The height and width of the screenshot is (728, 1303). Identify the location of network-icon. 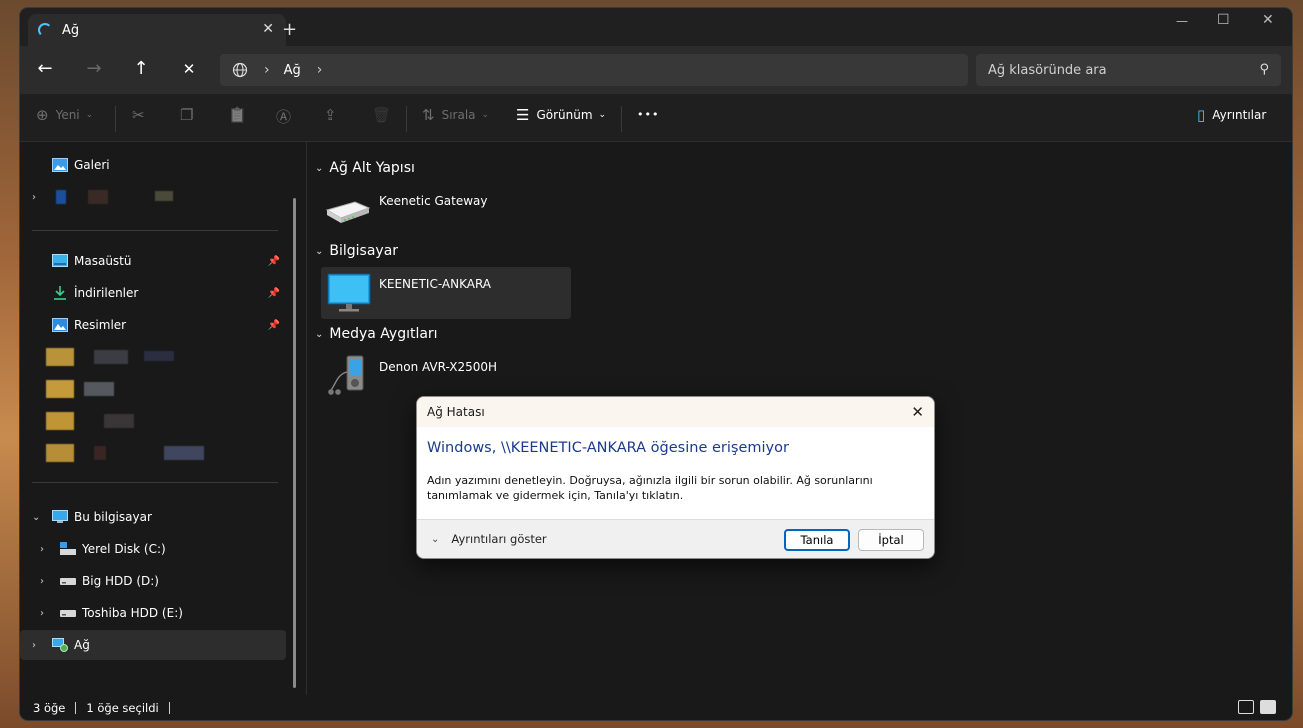
(60, 645).